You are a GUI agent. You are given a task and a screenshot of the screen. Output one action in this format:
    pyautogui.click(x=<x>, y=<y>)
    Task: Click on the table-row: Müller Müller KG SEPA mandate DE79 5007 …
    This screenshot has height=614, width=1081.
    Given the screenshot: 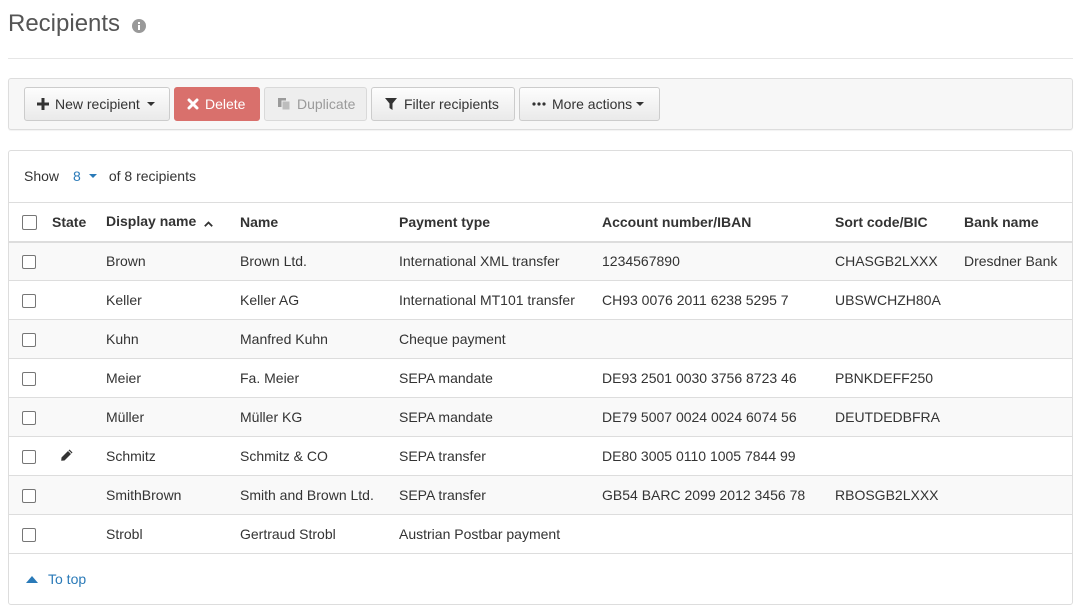 What is the action you would take?
    pyautogui.click(x=540, y=417)
    